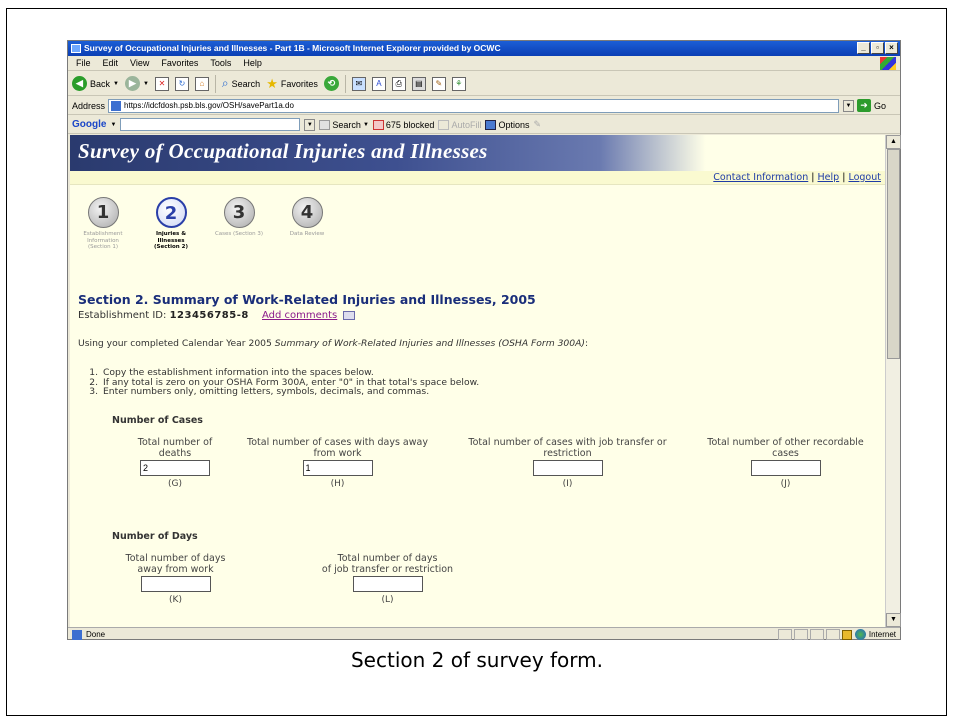  Describe the element at coordinates (103, 212) in the screenshot. I see `step-1-circle: 1` at that location.